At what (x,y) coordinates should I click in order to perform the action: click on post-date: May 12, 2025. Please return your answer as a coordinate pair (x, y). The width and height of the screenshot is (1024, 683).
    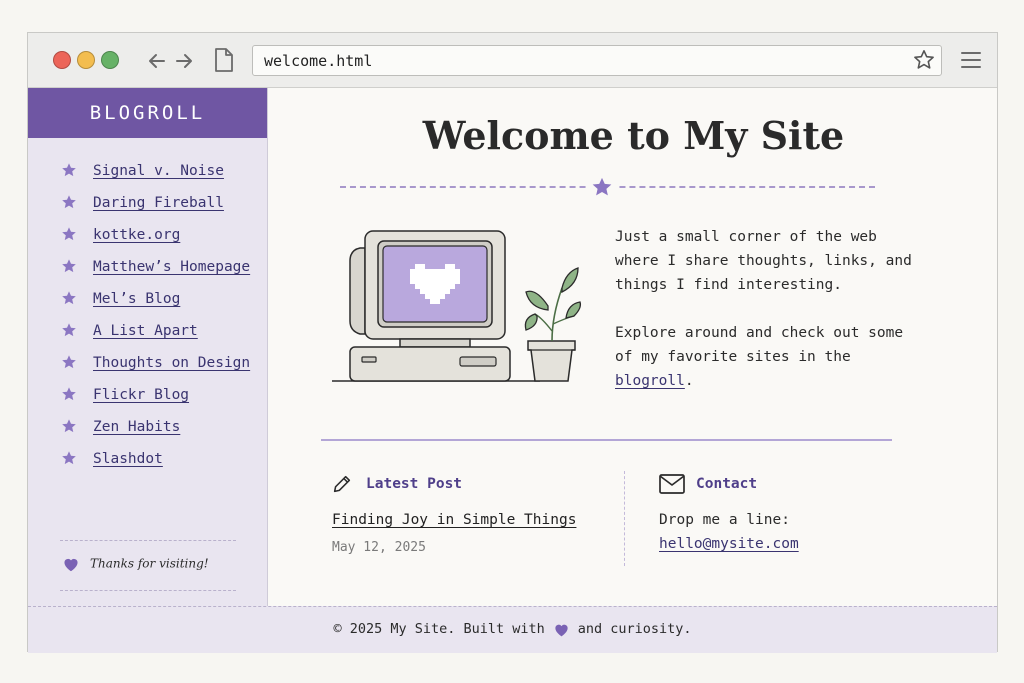
    Looking at the image, I should click on (379, 547).